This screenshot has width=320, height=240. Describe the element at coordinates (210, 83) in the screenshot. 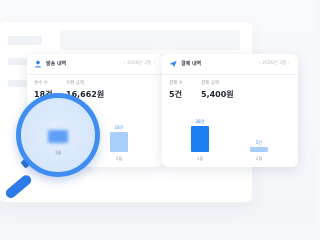

I see `stat-label: 결제 금액` at that location.